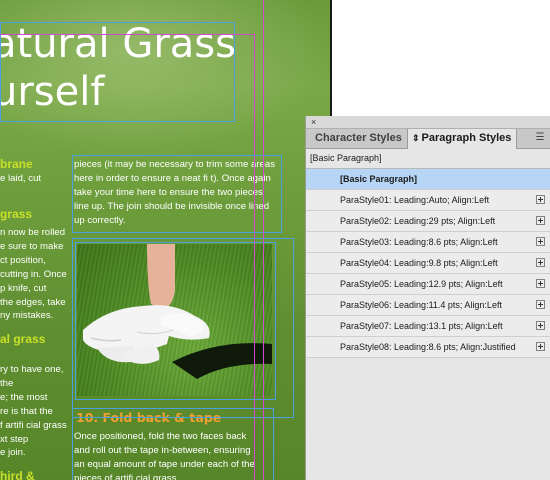 The width and height of the screenshot is (550, 480). What do you see at coordinates (173, 444) in the screenshot?
I see `text-frame-bottom` at bounding box center [173, 444].